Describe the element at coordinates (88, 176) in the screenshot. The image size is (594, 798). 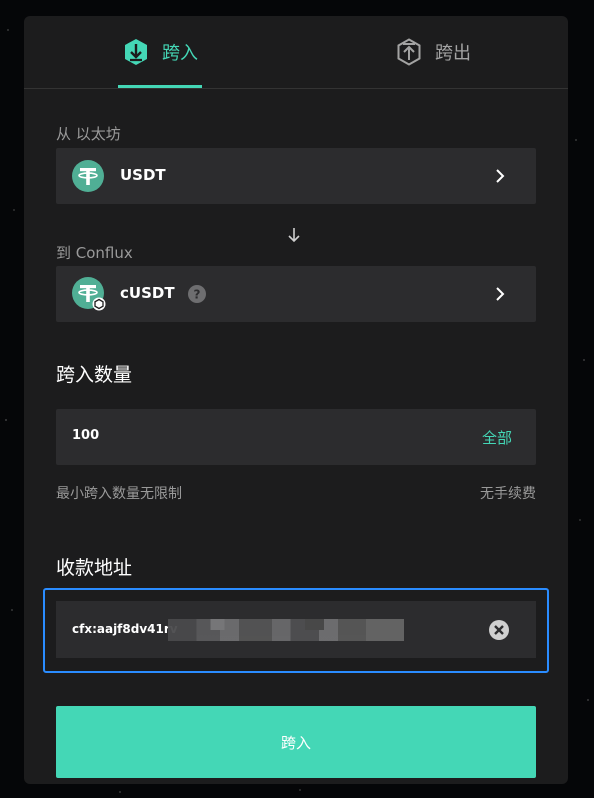
I see `usdt-token-icon` at that location.